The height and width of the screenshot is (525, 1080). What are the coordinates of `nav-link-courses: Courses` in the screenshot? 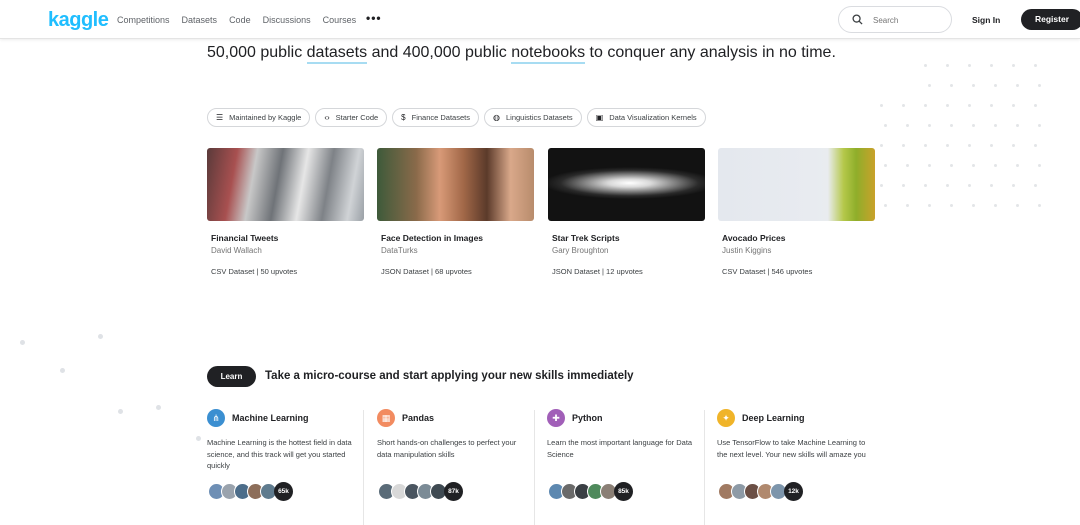 It's located at (340, 20).